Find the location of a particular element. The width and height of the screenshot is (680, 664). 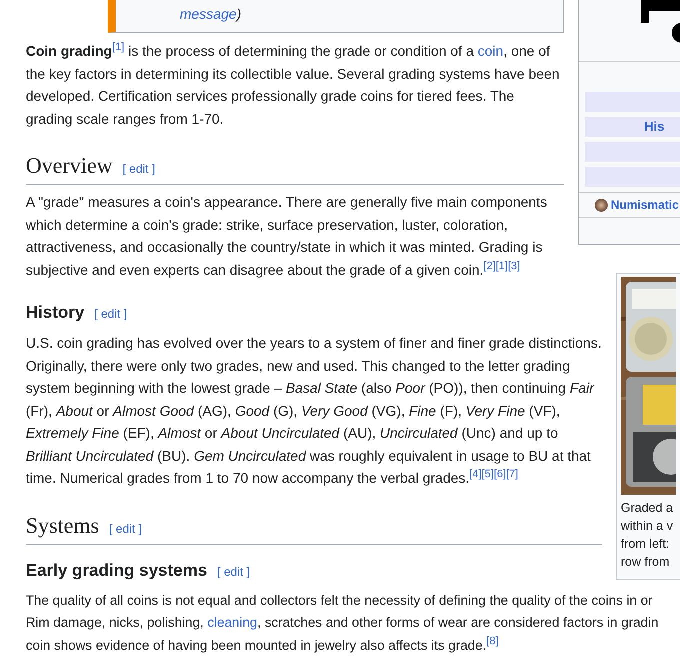

section-heading: Systems is located at coordinates (63, 526).